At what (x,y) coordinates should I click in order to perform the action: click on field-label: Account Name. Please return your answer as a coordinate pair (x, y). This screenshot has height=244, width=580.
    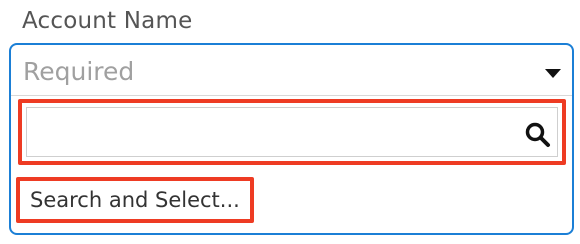
    Looking at the image, I should click on (107, 21).